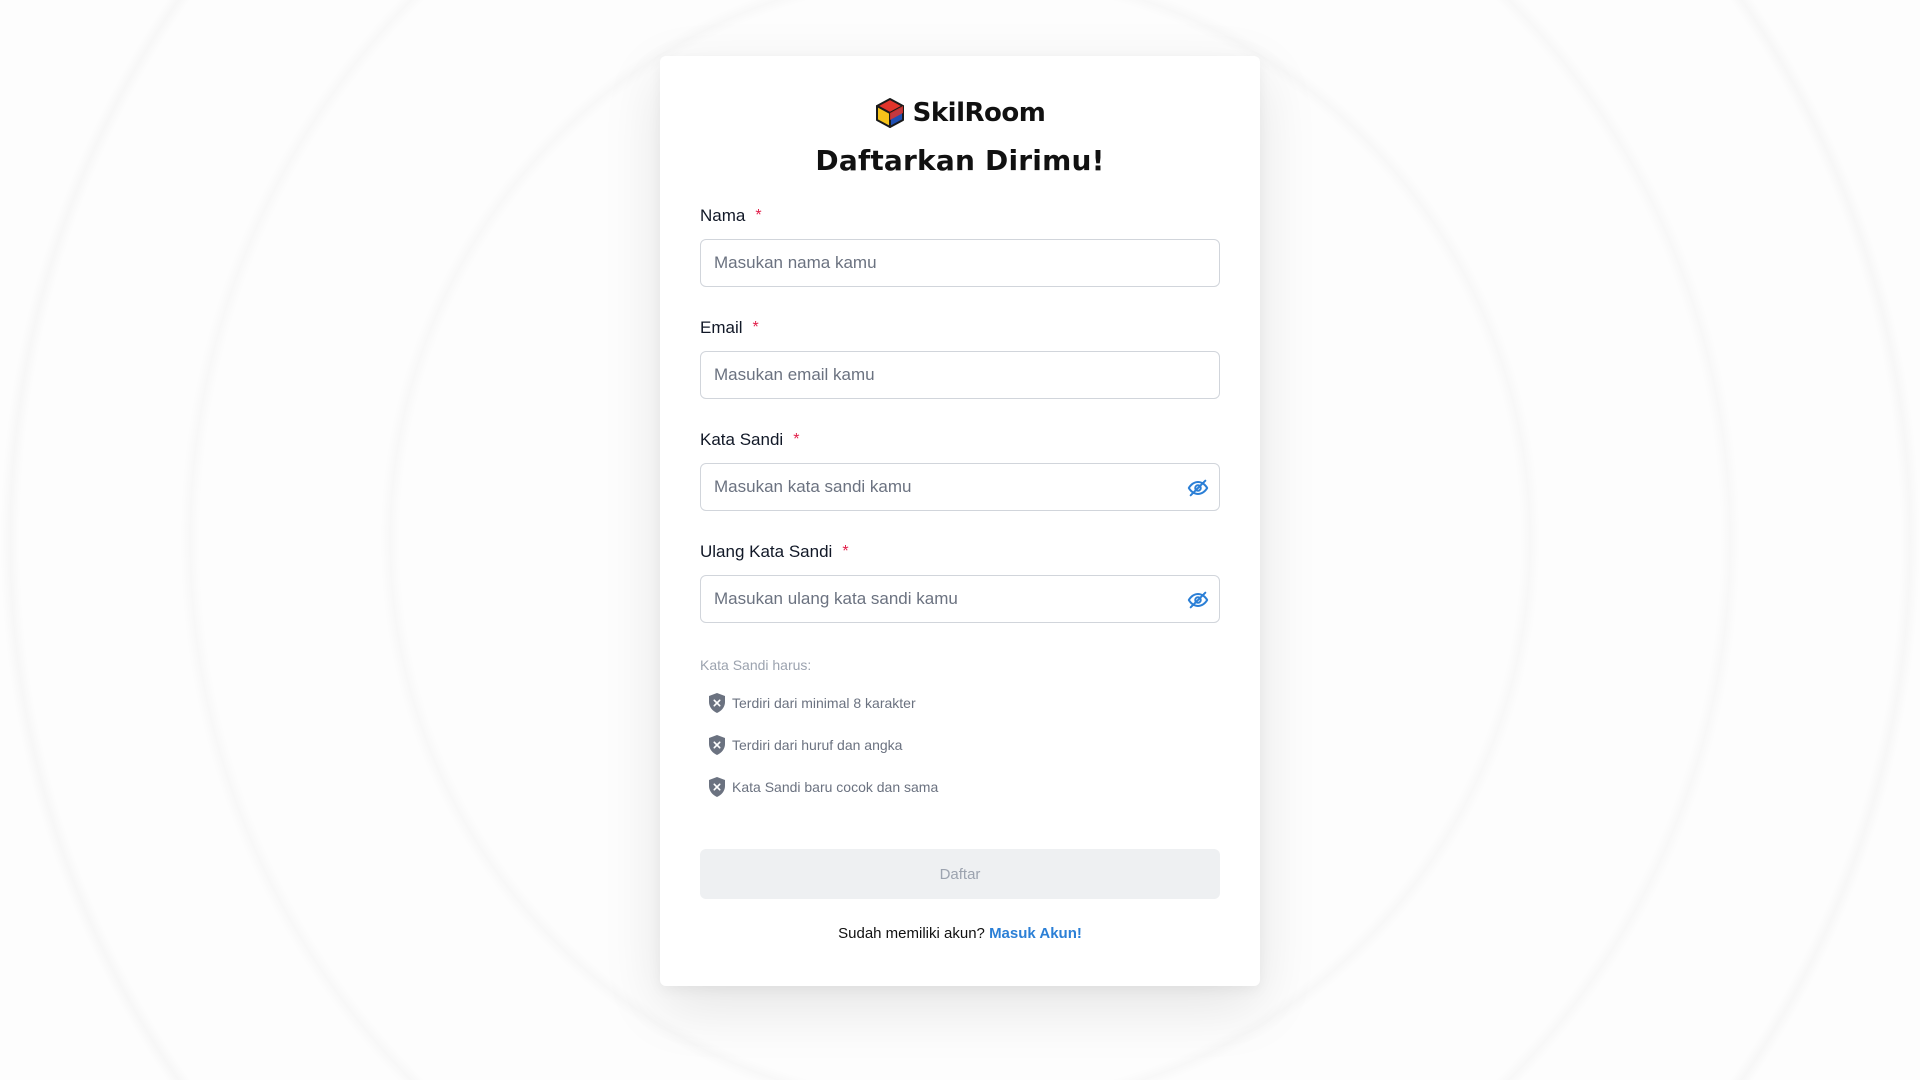 The width and height of the screenshot is (1920, 1080). What do you see at coordinates (960, 787) in the screenshot?
I see `password-rule-item: Kata Sandi baru cocok dan sama` at bounding box center [960, 787].